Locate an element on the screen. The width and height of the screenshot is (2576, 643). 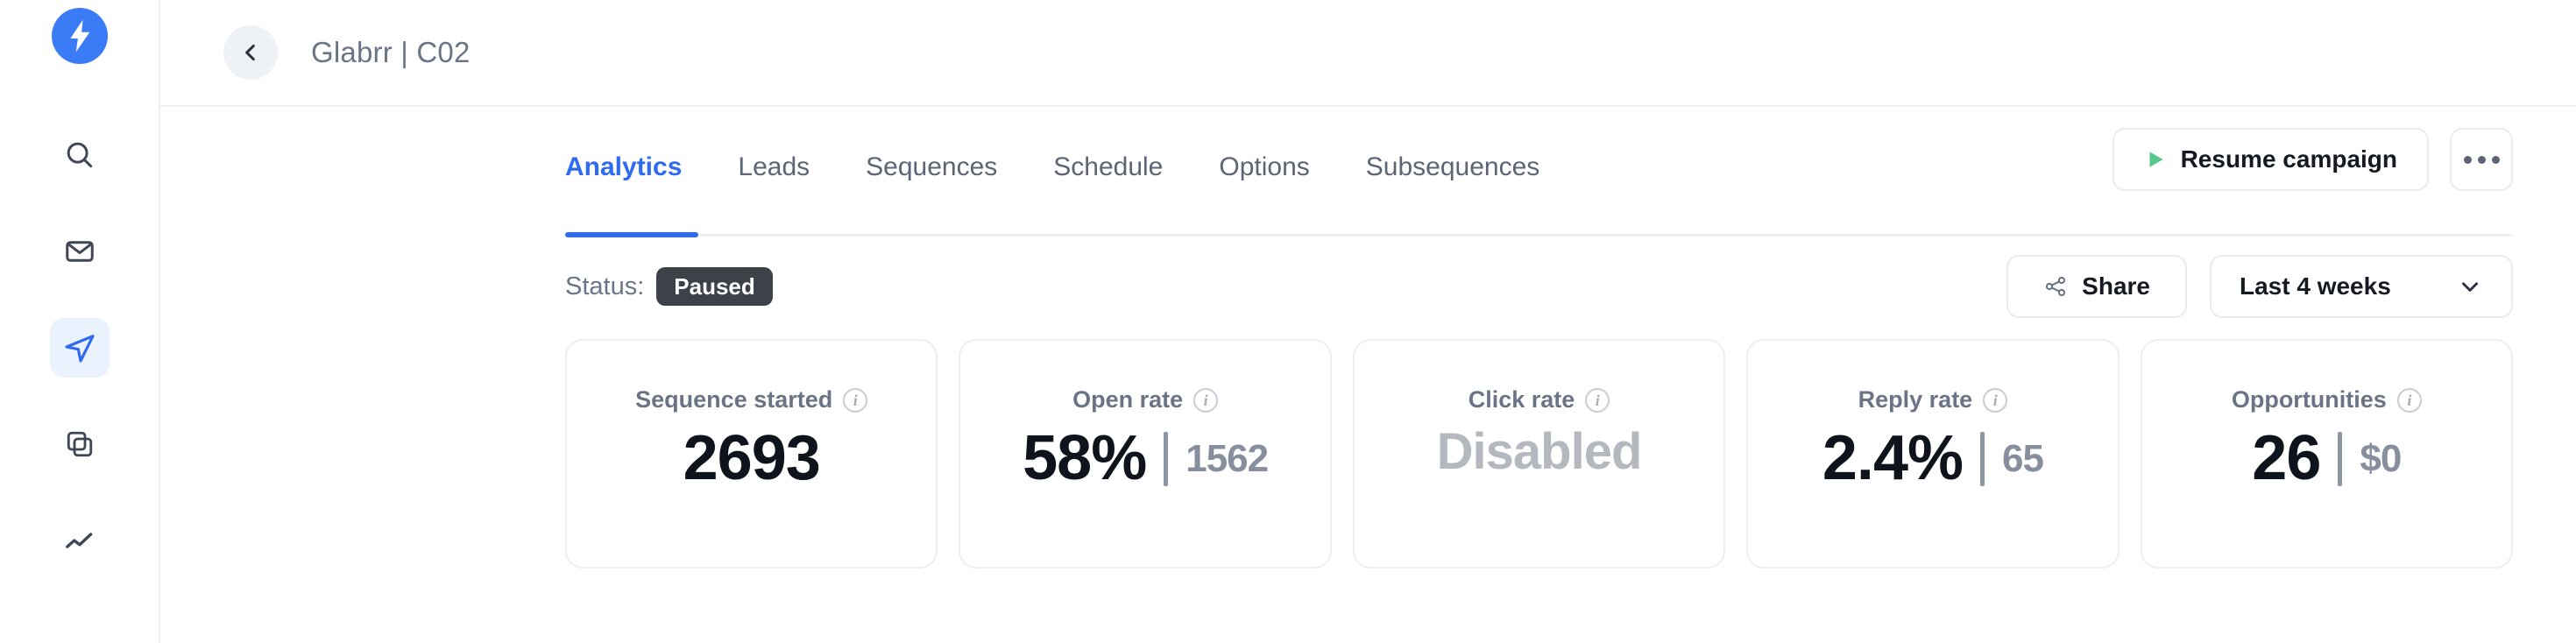
metric-card-header: Opportunities i is located at coordinates (2327, 399).